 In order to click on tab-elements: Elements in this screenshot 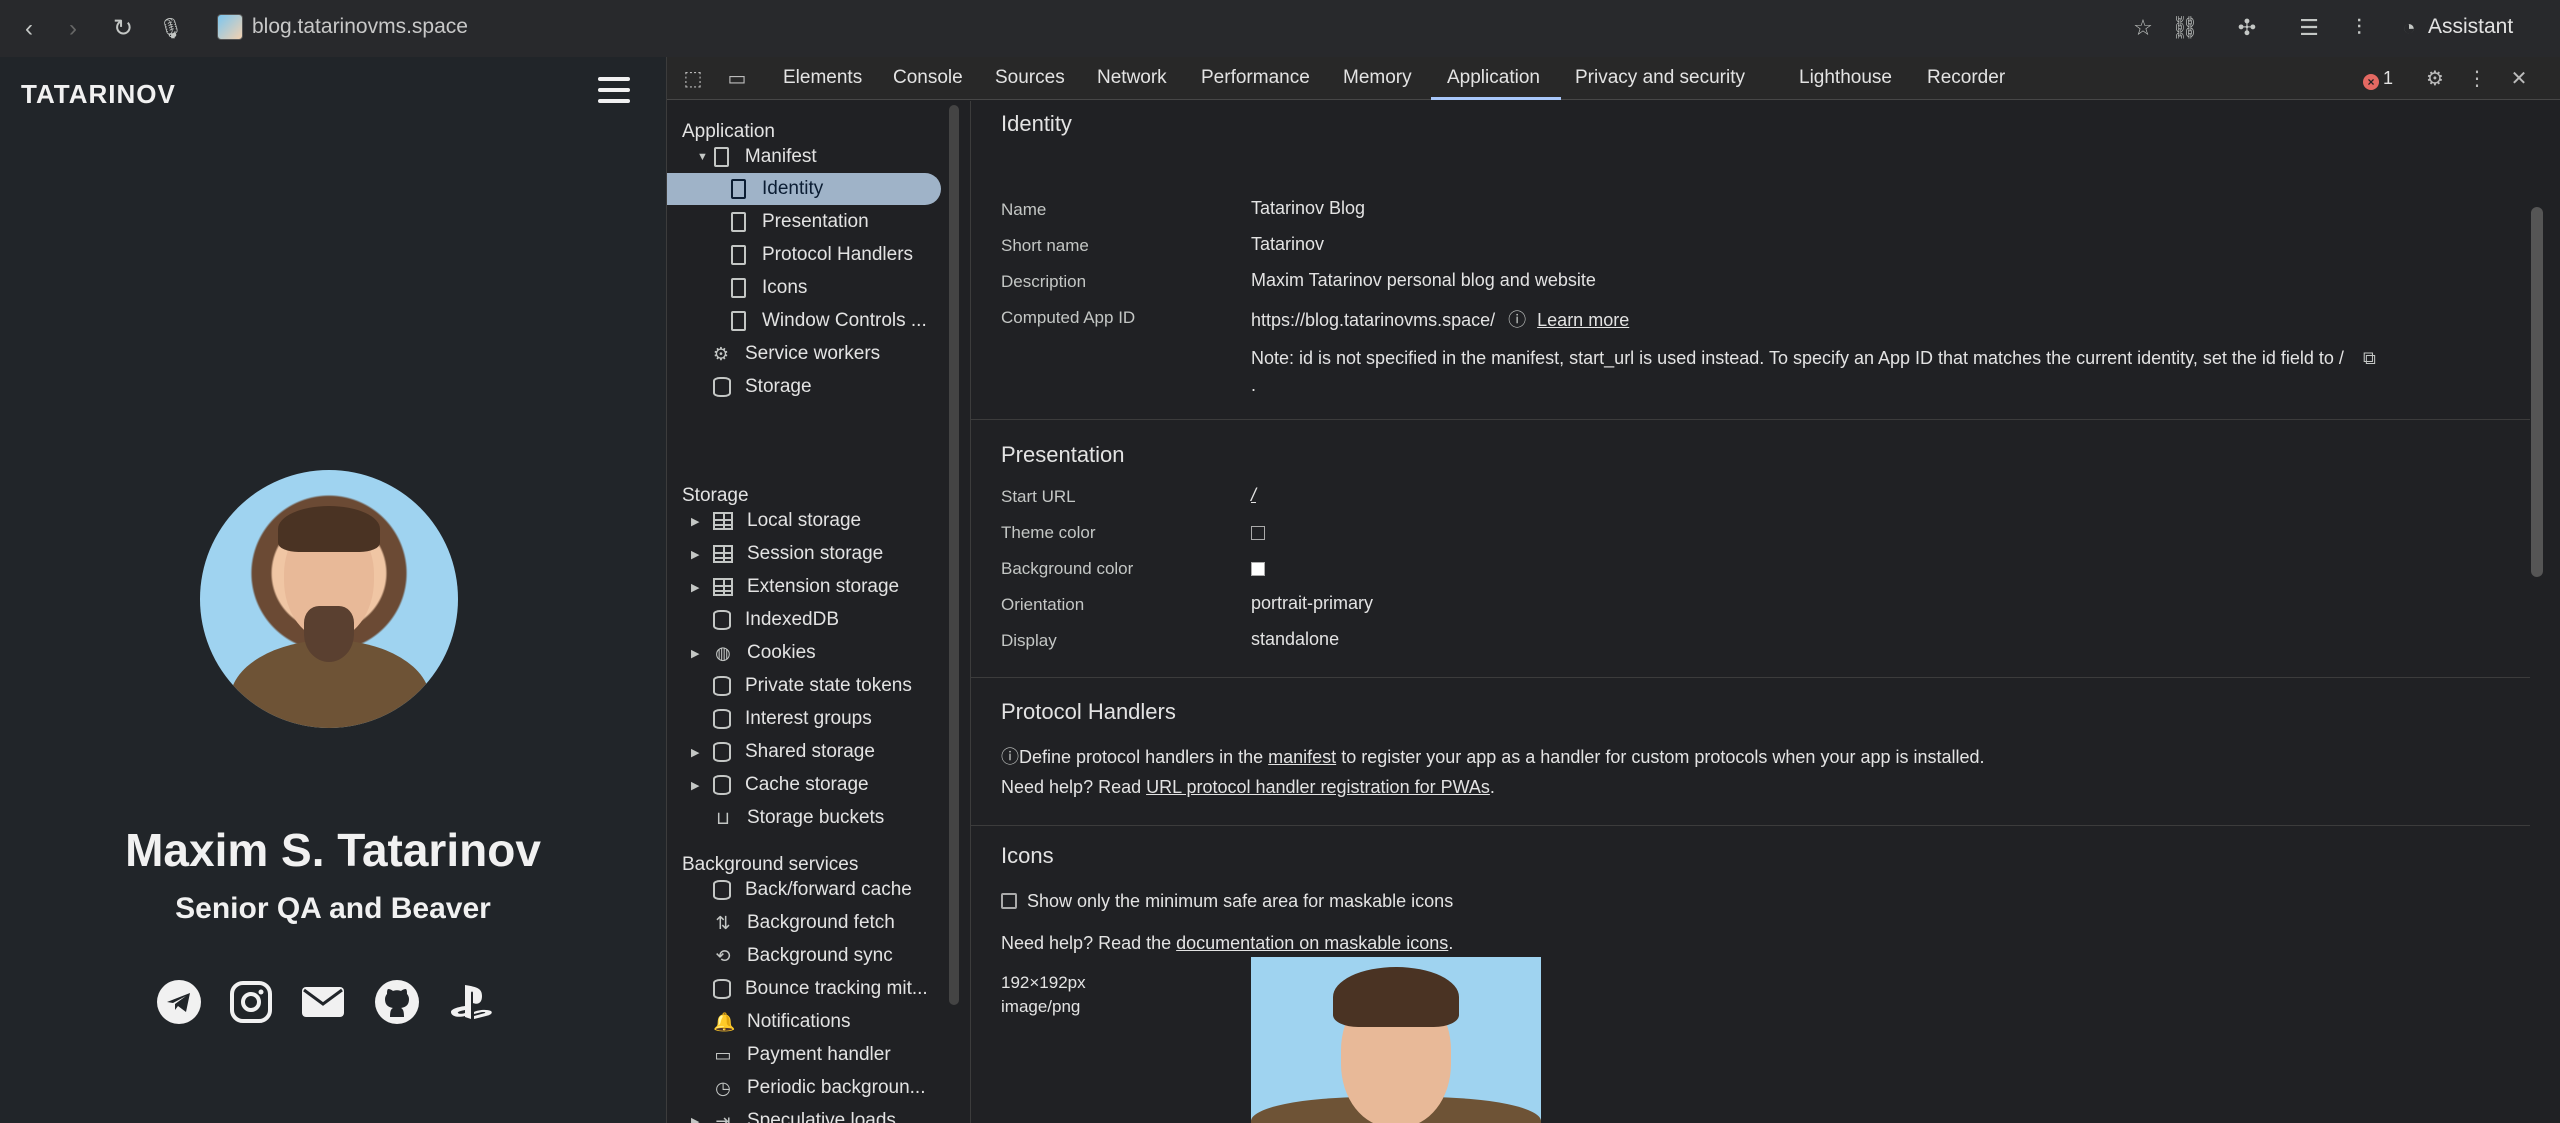, I will do `click(822, 78)`.